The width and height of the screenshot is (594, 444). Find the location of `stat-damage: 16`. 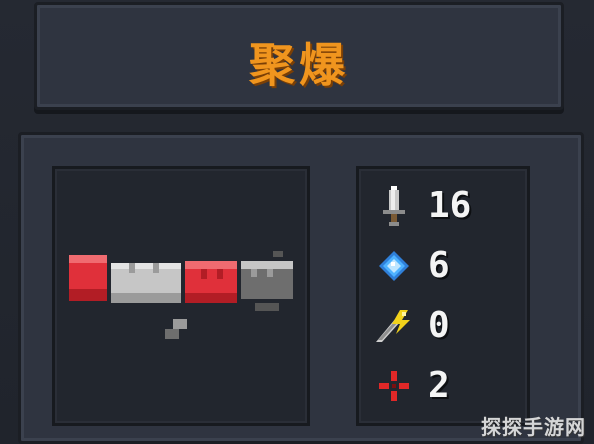

stat-damage: 16 is located at coordinates (447, 206).